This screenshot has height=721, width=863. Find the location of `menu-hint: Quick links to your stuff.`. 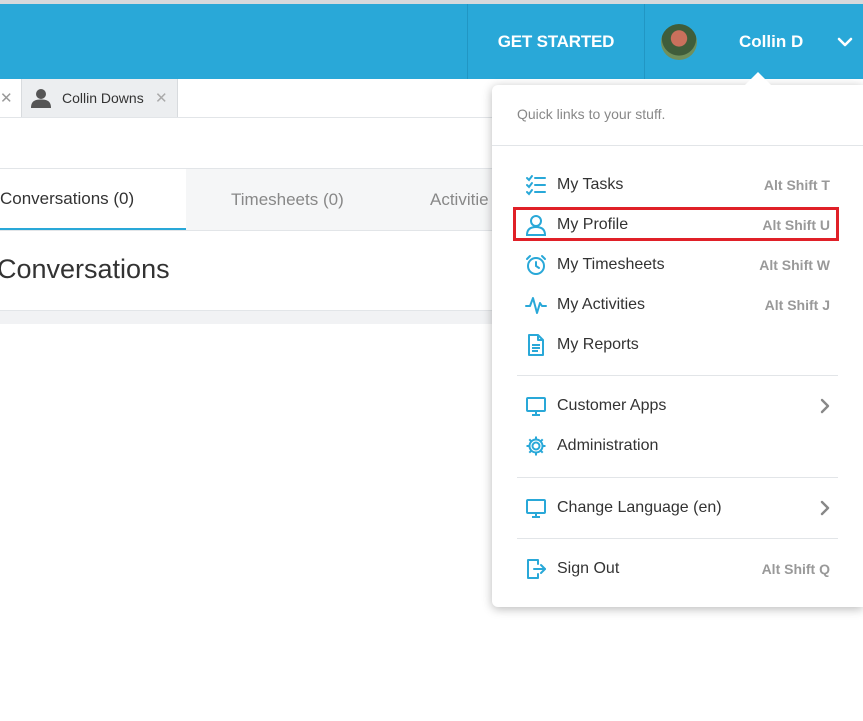

menu-hint: Quick links to your stuff. is located at coordinates (591, 114).